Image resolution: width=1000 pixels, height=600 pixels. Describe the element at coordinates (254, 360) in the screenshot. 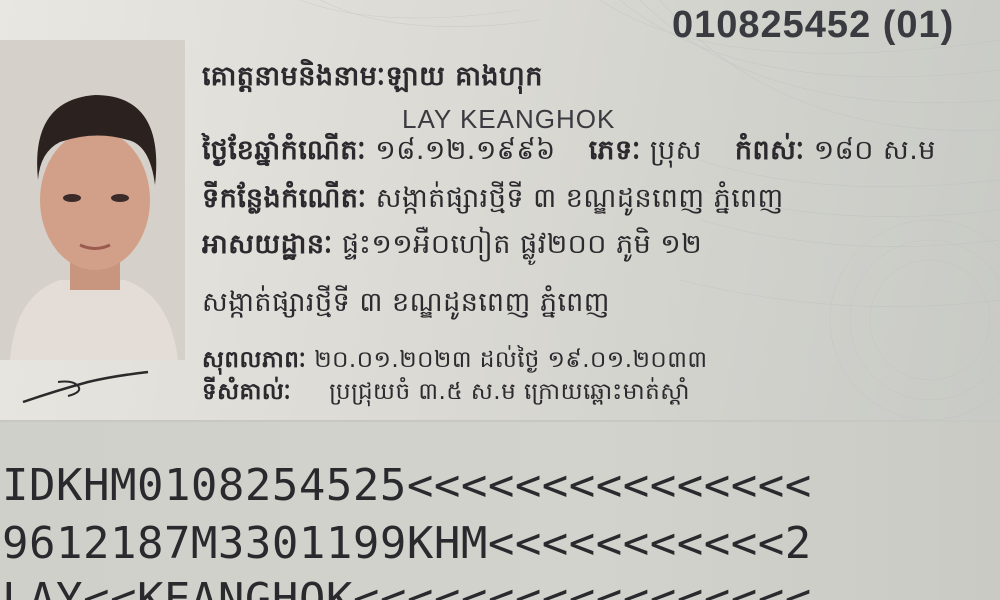

I see `validity-label: សុពលភាពៈ` at that location.